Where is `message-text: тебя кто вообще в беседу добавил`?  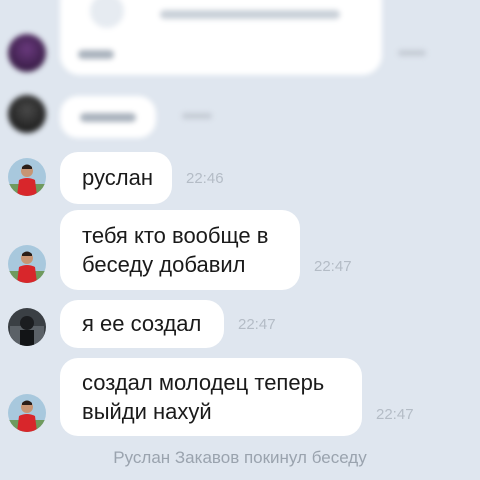
message-text: тебя кто вообще в беседу добавил is located at coordinates (175, 250).